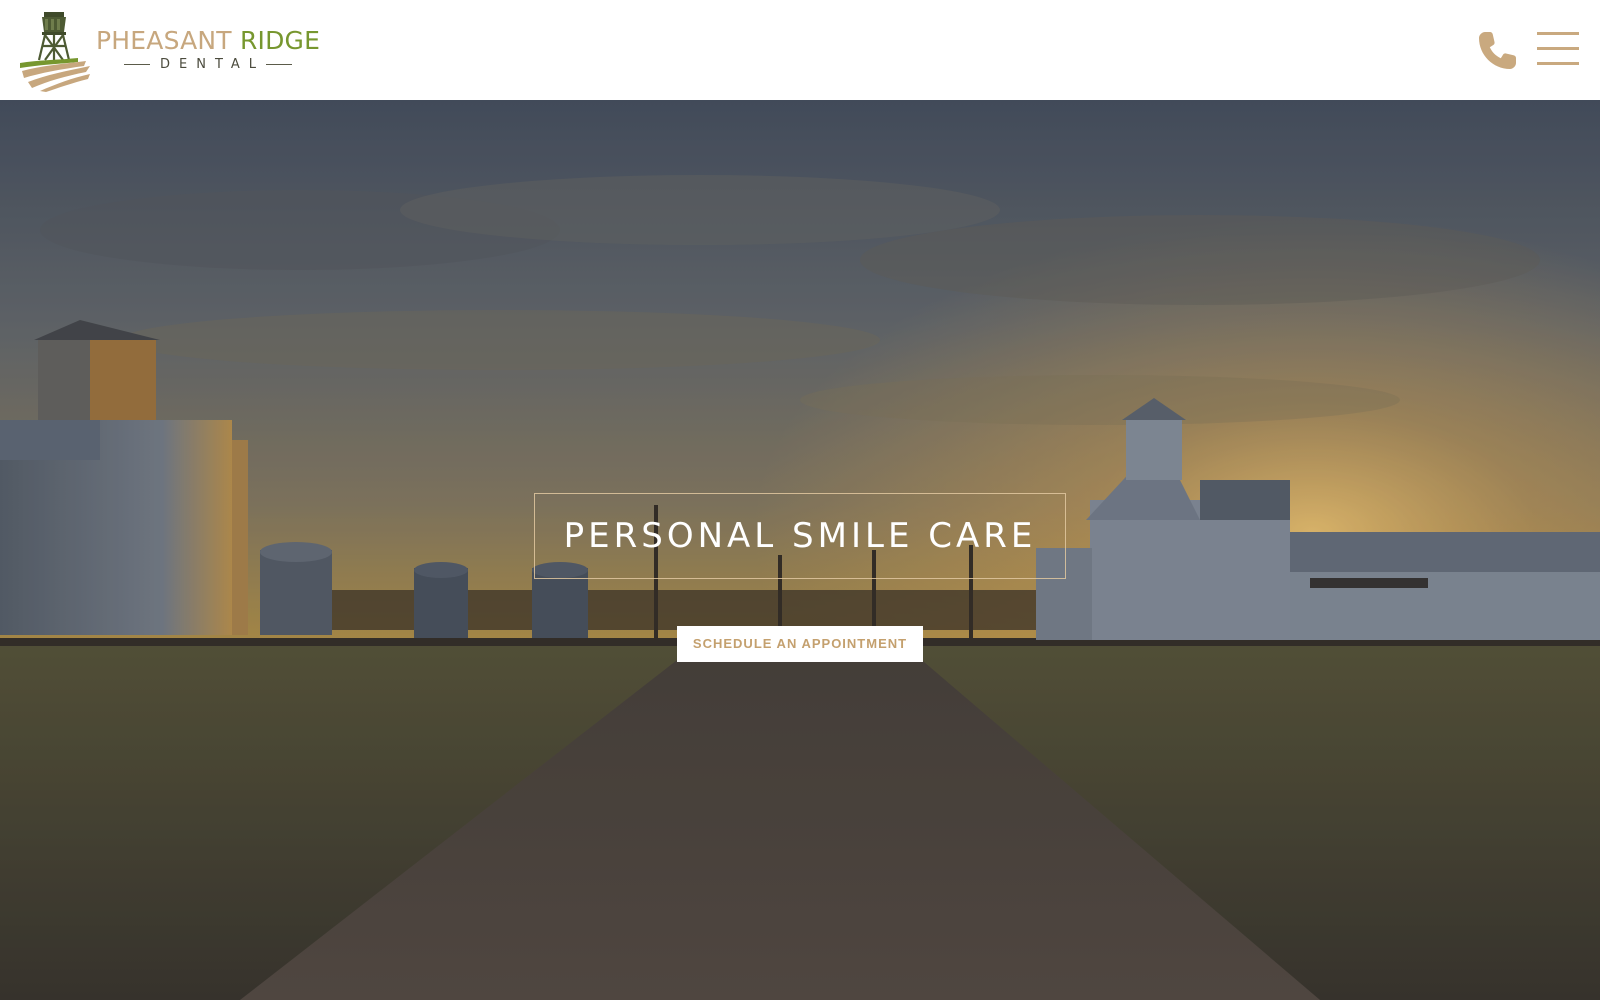 The width and height of the screenshot is (1600, 1000). Describe the element at coordinates (137, 64) in the screenshot. I see `brand-subtitle-rule-left` at that location.